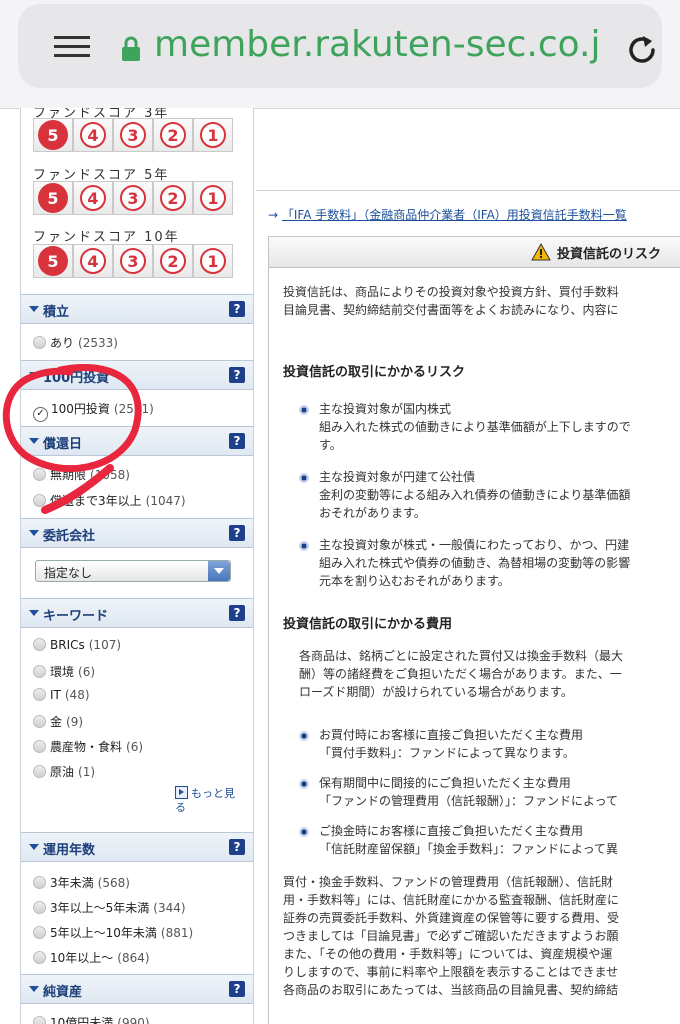 The image size is (680, 1024). Describe the element at coordinates (72, 47) in the screenshot. I see `menu-icon` at that location.